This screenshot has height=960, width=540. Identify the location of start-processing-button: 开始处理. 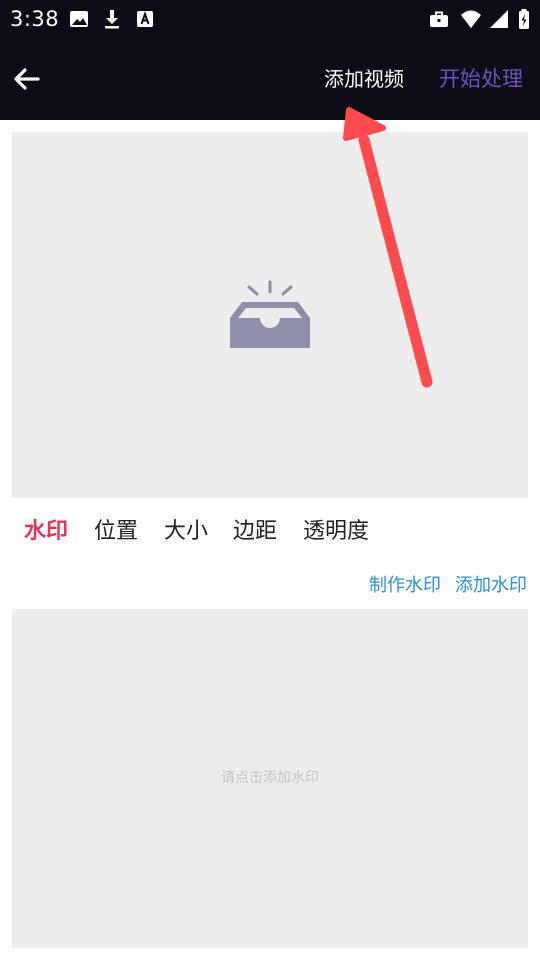
(481, 79).